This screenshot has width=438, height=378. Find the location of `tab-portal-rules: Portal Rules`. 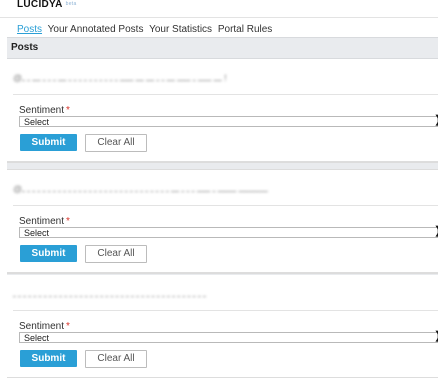

tab-portal-rules: Portal Rules is located at coordinates (245, 29).